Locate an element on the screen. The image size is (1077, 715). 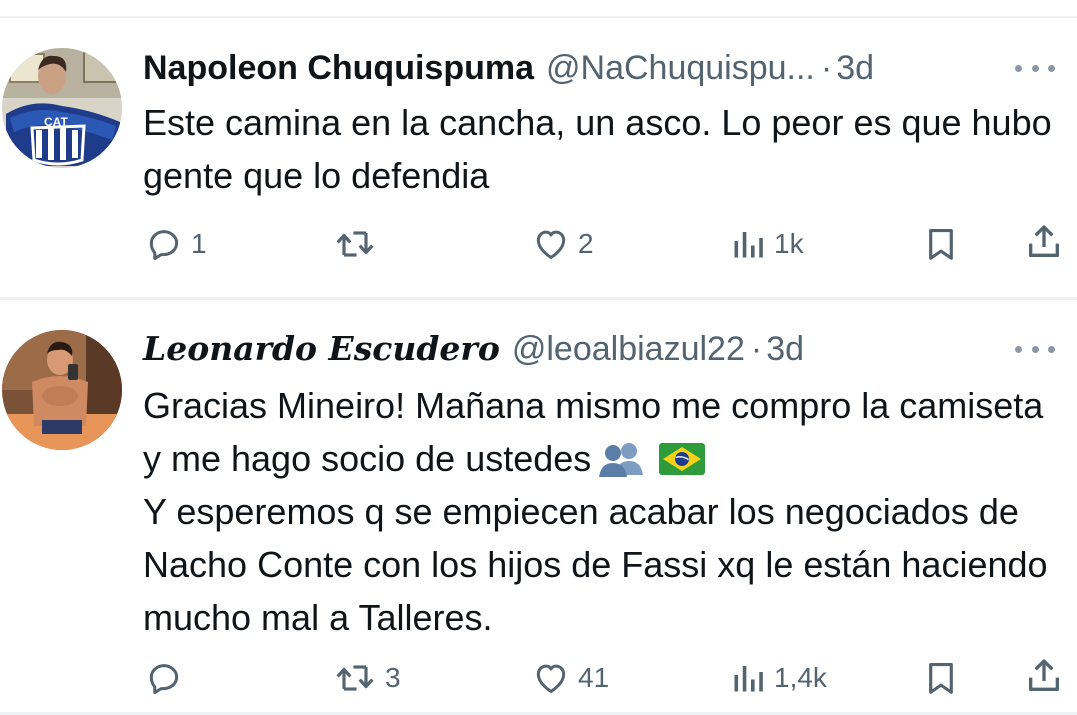
display-name: Napoleon Chuquispuma is located at coordinates (338, 68).